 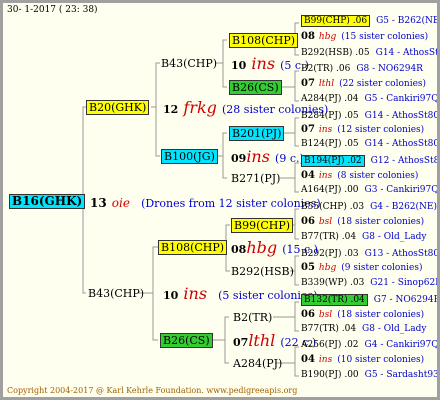 What do you see at coordinates (256, 178) in the screenshot?
I see `g3-3-node: B271(PJ)` at bounding box center [256, 178].